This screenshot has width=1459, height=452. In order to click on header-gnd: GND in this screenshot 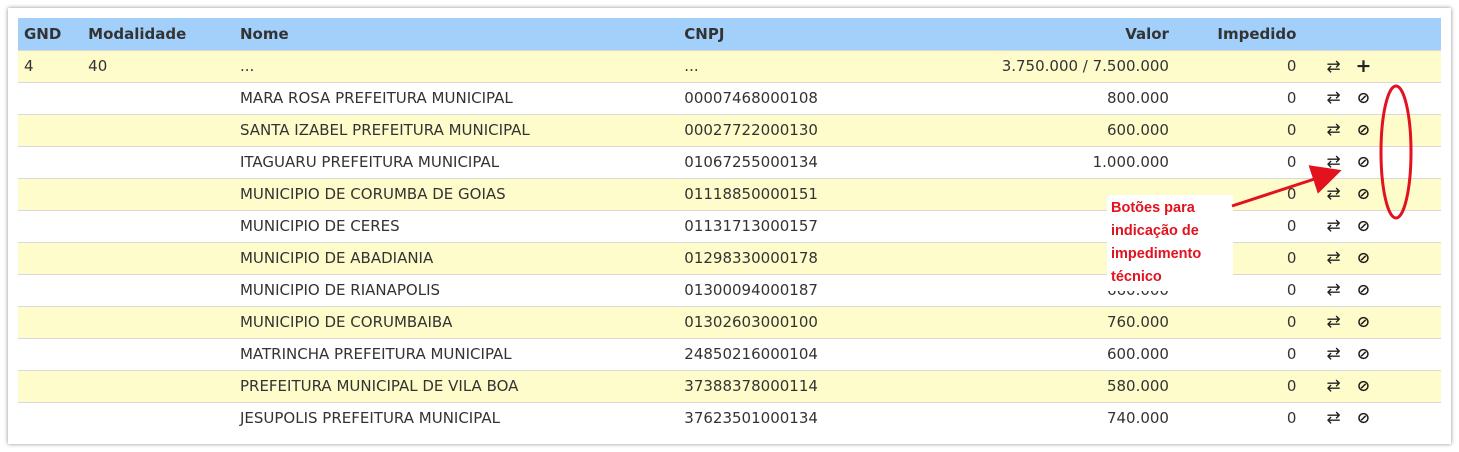, I will do `click(50, 34)`.